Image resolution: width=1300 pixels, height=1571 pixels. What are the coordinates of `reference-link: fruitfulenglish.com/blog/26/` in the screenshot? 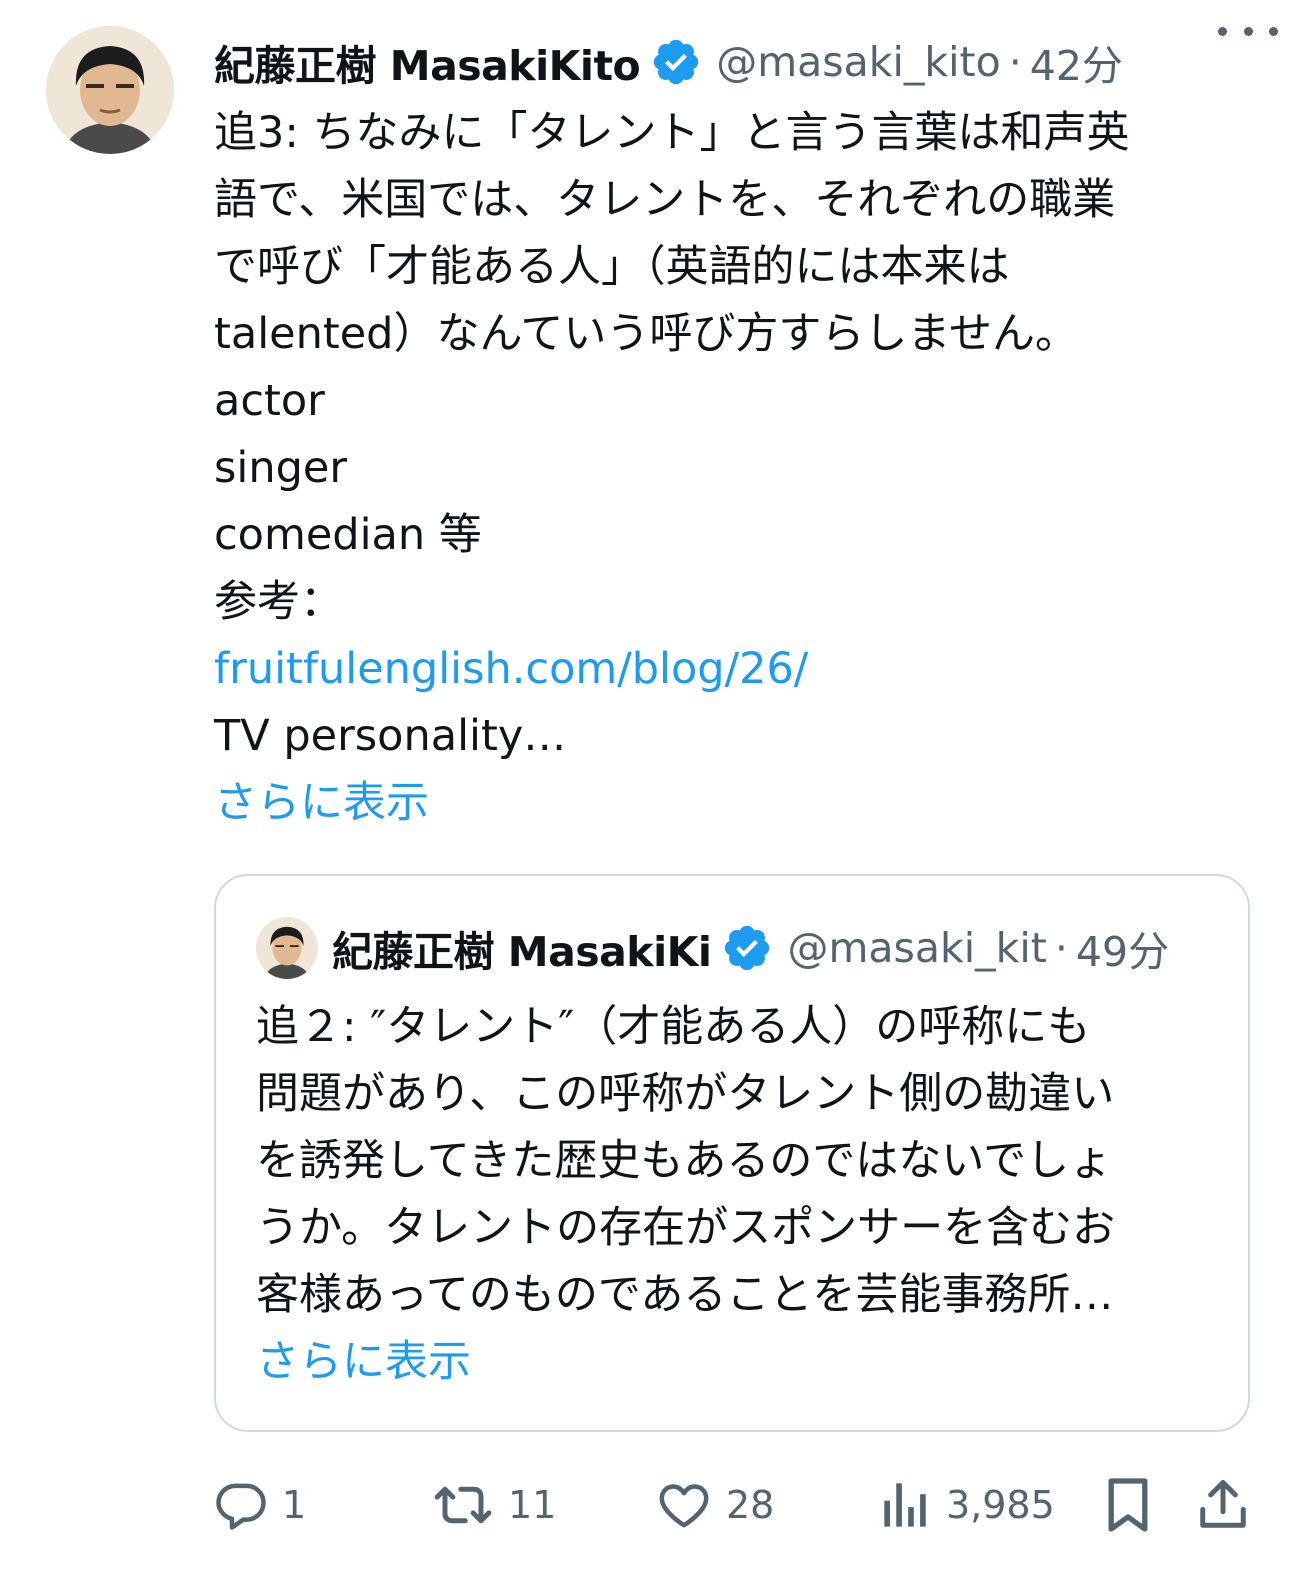 It's located at (729, 669).